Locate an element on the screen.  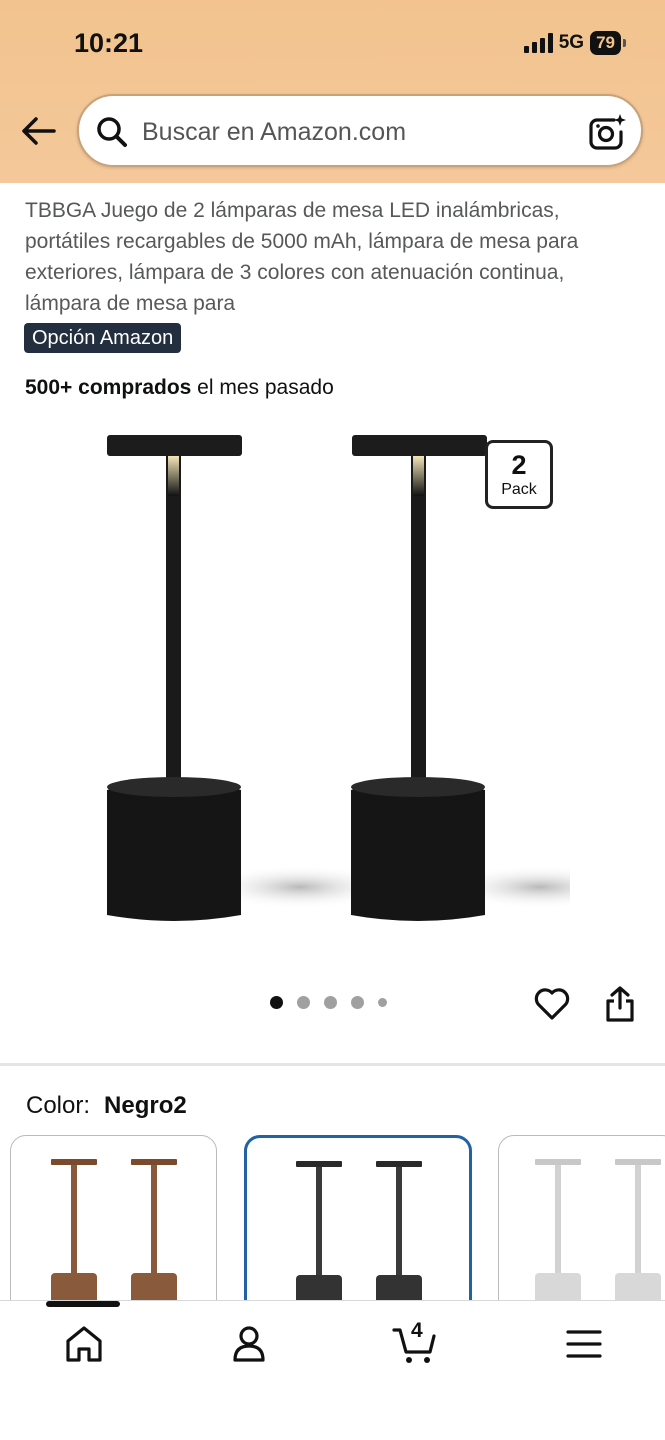
purchase-count-rest: el mes pasado is located at coordinates (262, 387).